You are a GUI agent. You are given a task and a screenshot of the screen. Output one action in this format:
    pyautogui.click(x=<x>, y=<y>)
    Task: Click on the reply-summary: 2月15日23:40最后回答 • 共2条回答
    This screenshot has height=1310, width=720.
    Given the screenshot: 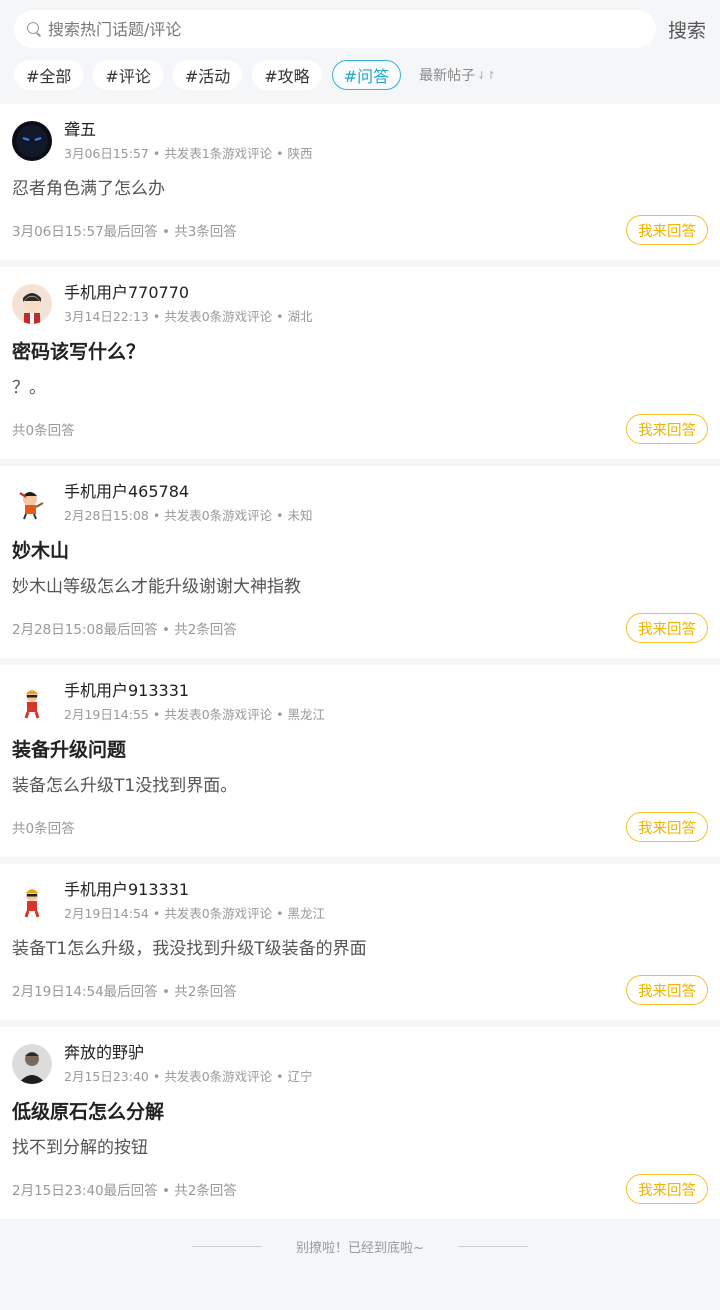 What is the action you would take?
    pyautogui.click(x=124, y=1191)
    